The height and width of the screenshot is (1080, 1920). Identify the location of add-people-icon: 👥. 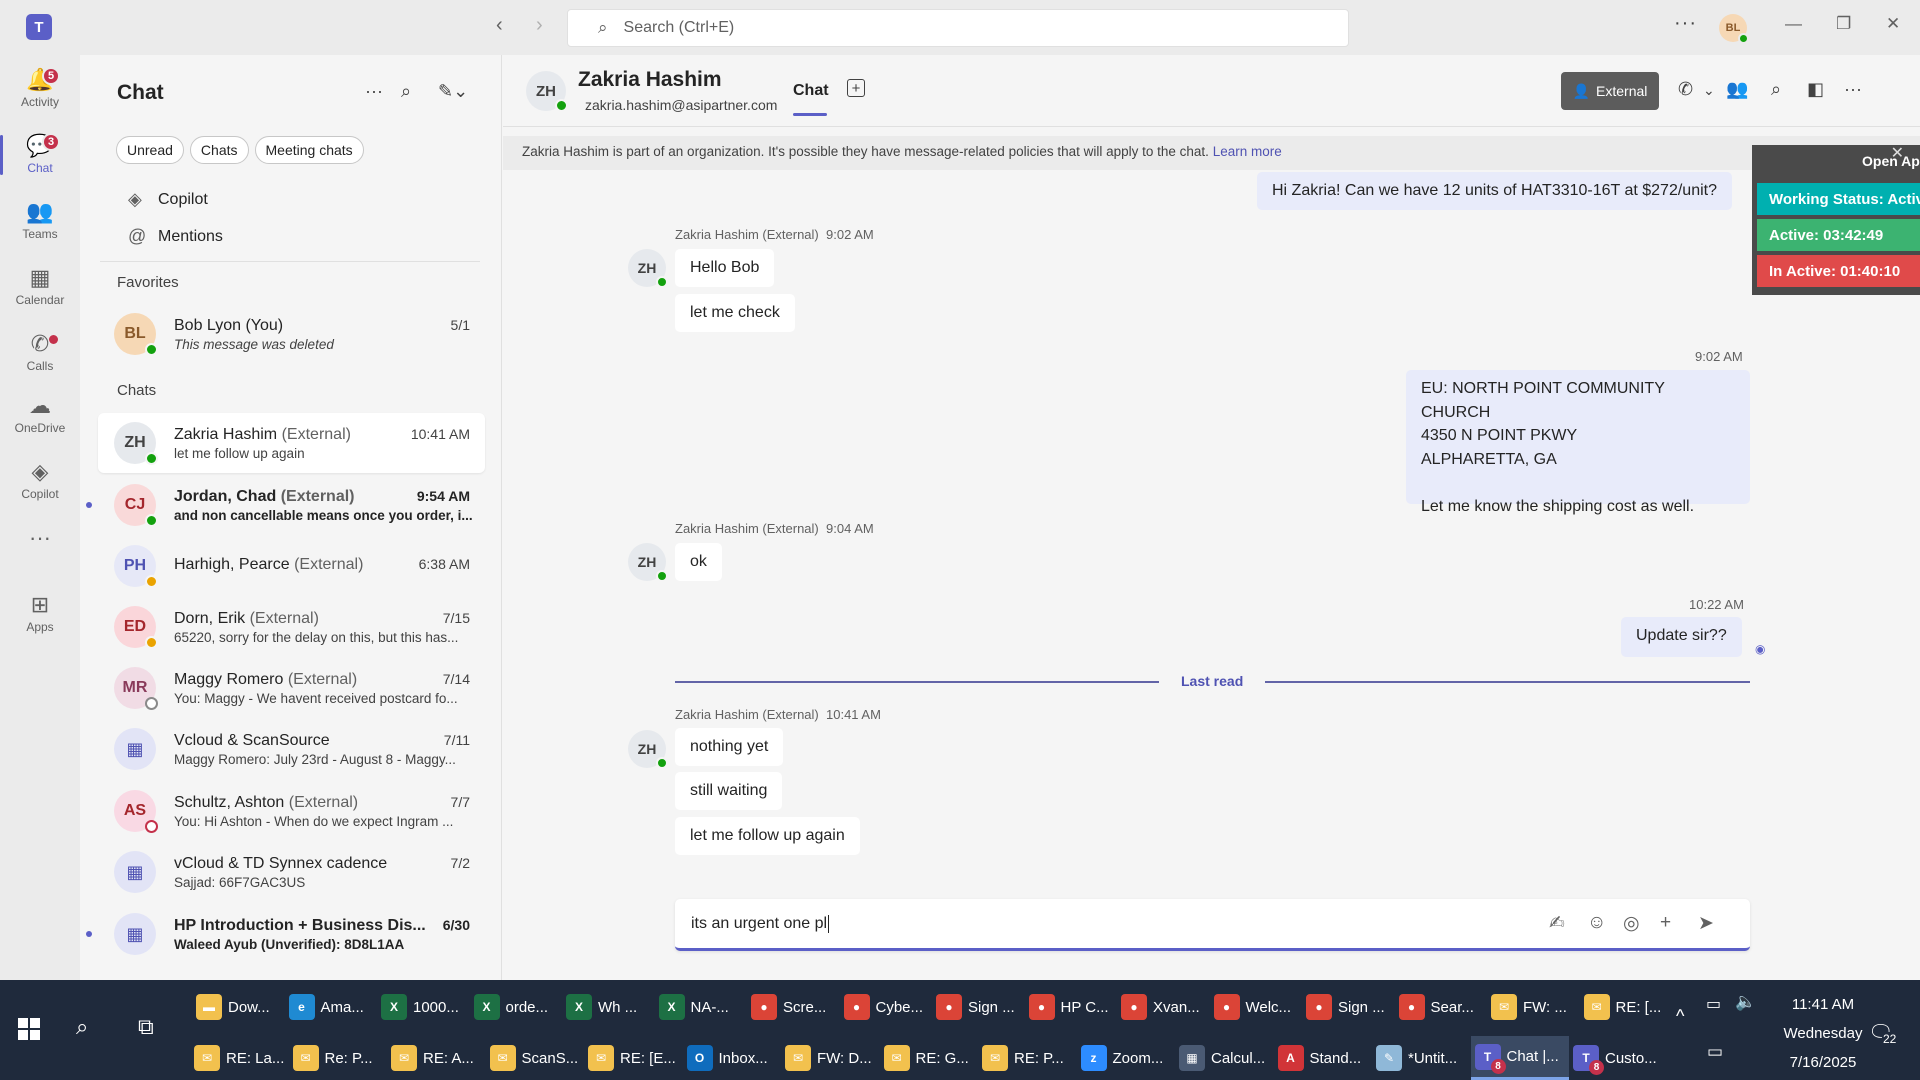
(1737, 89).